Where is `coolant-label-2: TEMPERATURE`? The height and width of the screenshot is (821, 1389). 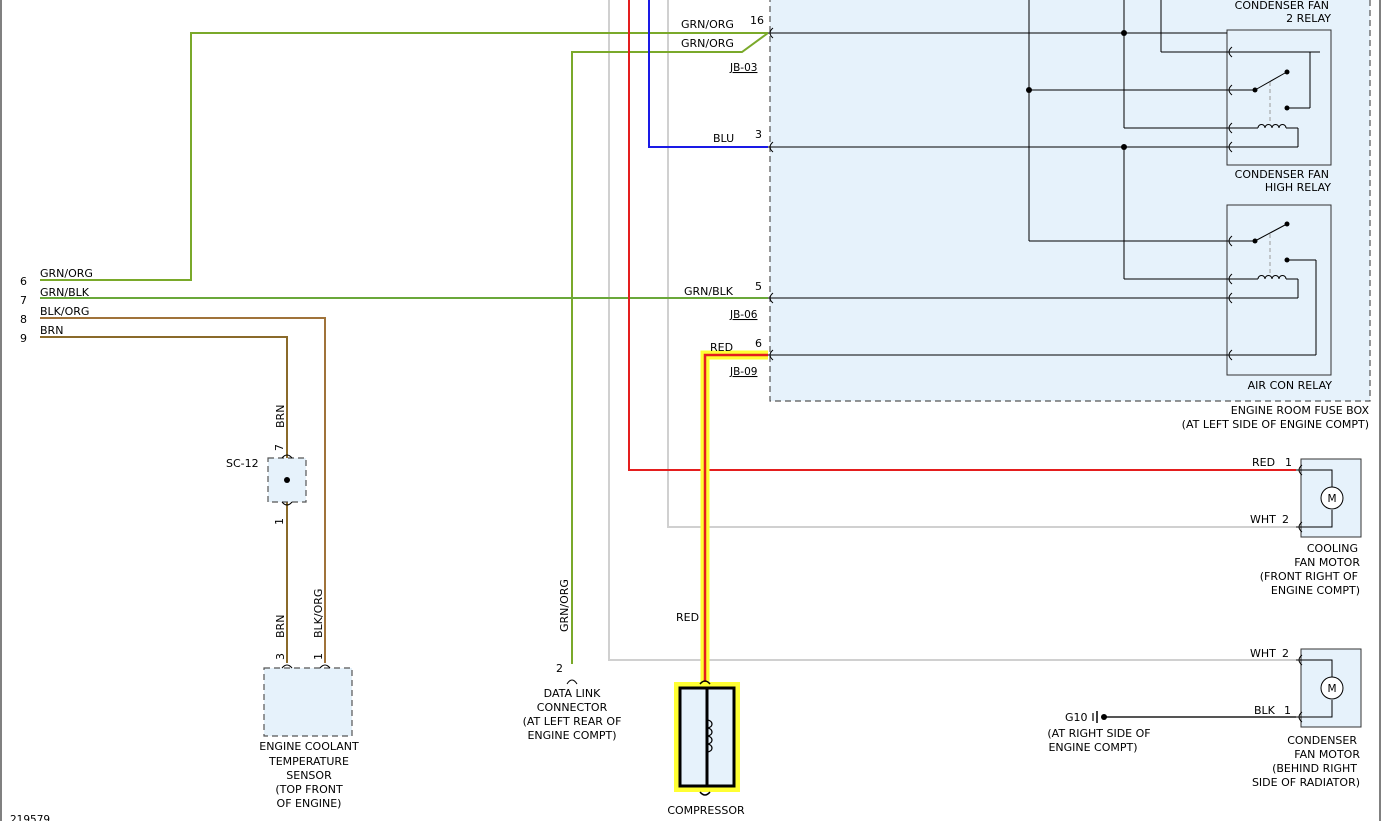
coolant-label-2: TEMPERATURE is located at coordinates (308, 761).